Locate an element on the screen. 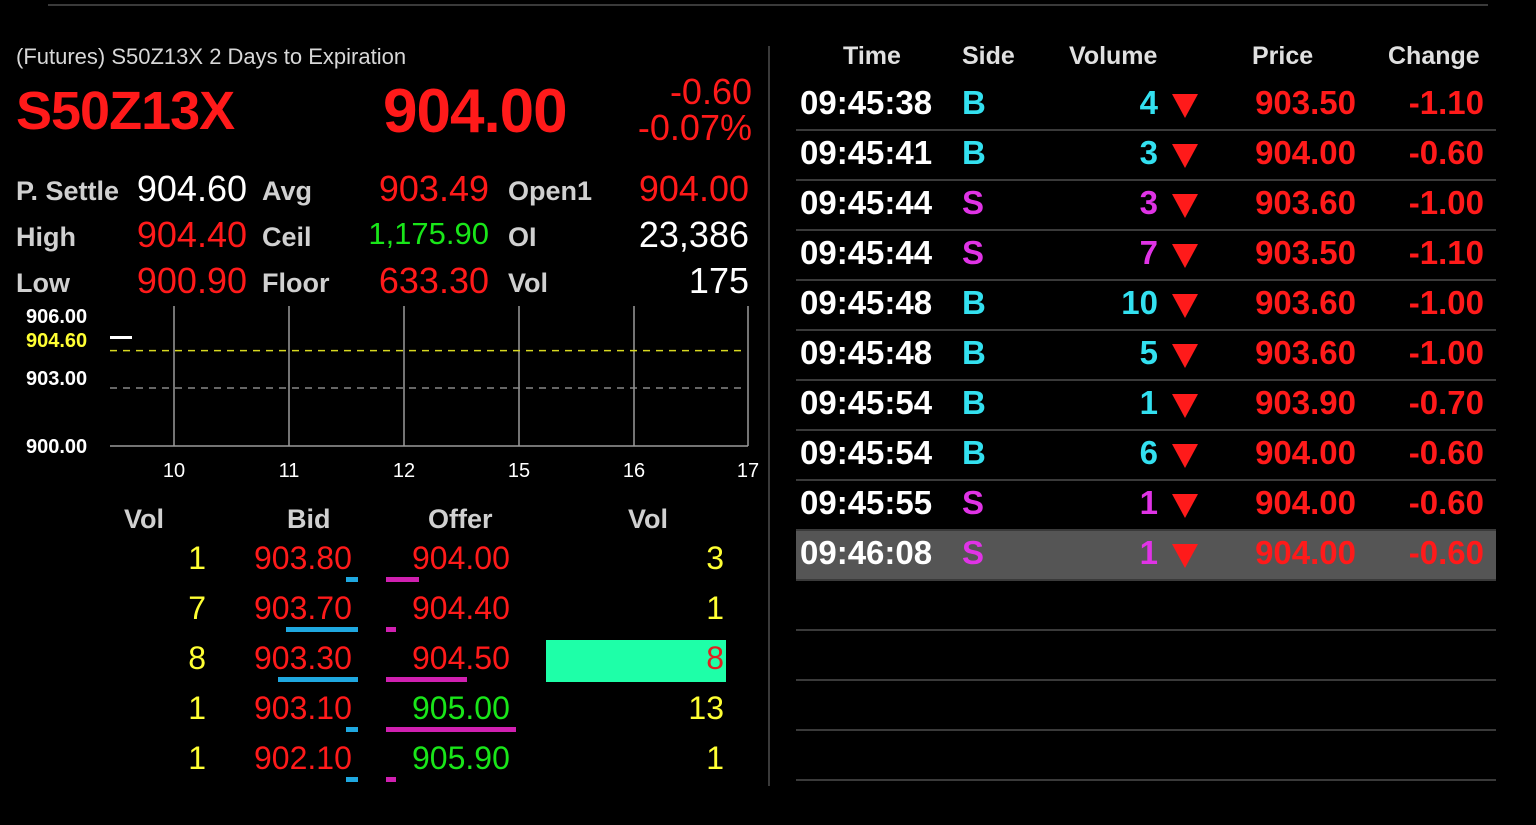 This screenshot has width=1536, height=825. x-tick-label: 11 is located at coordinates (289, 471).